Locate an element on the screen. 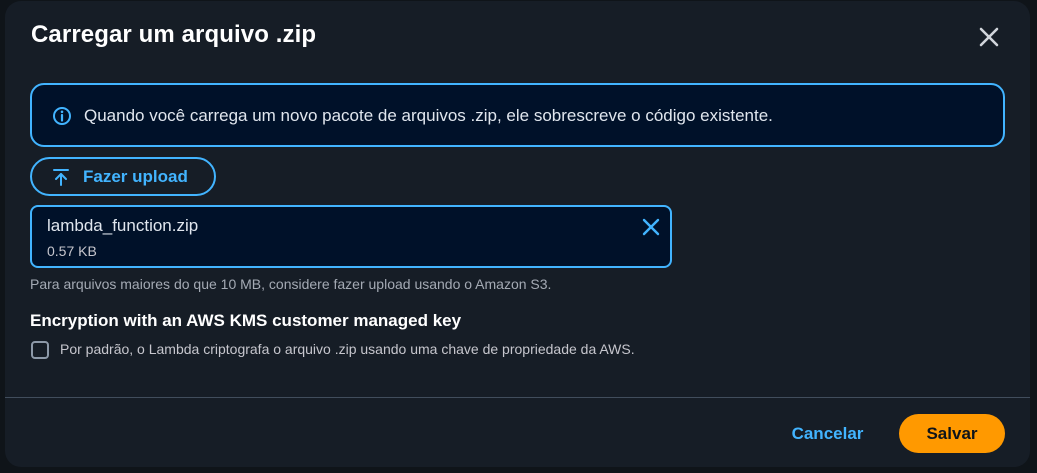 Image resolution: width=1037 pixels, height=473 pixels. file-name: lambda_function.zip is located at coordinates (123, 225).